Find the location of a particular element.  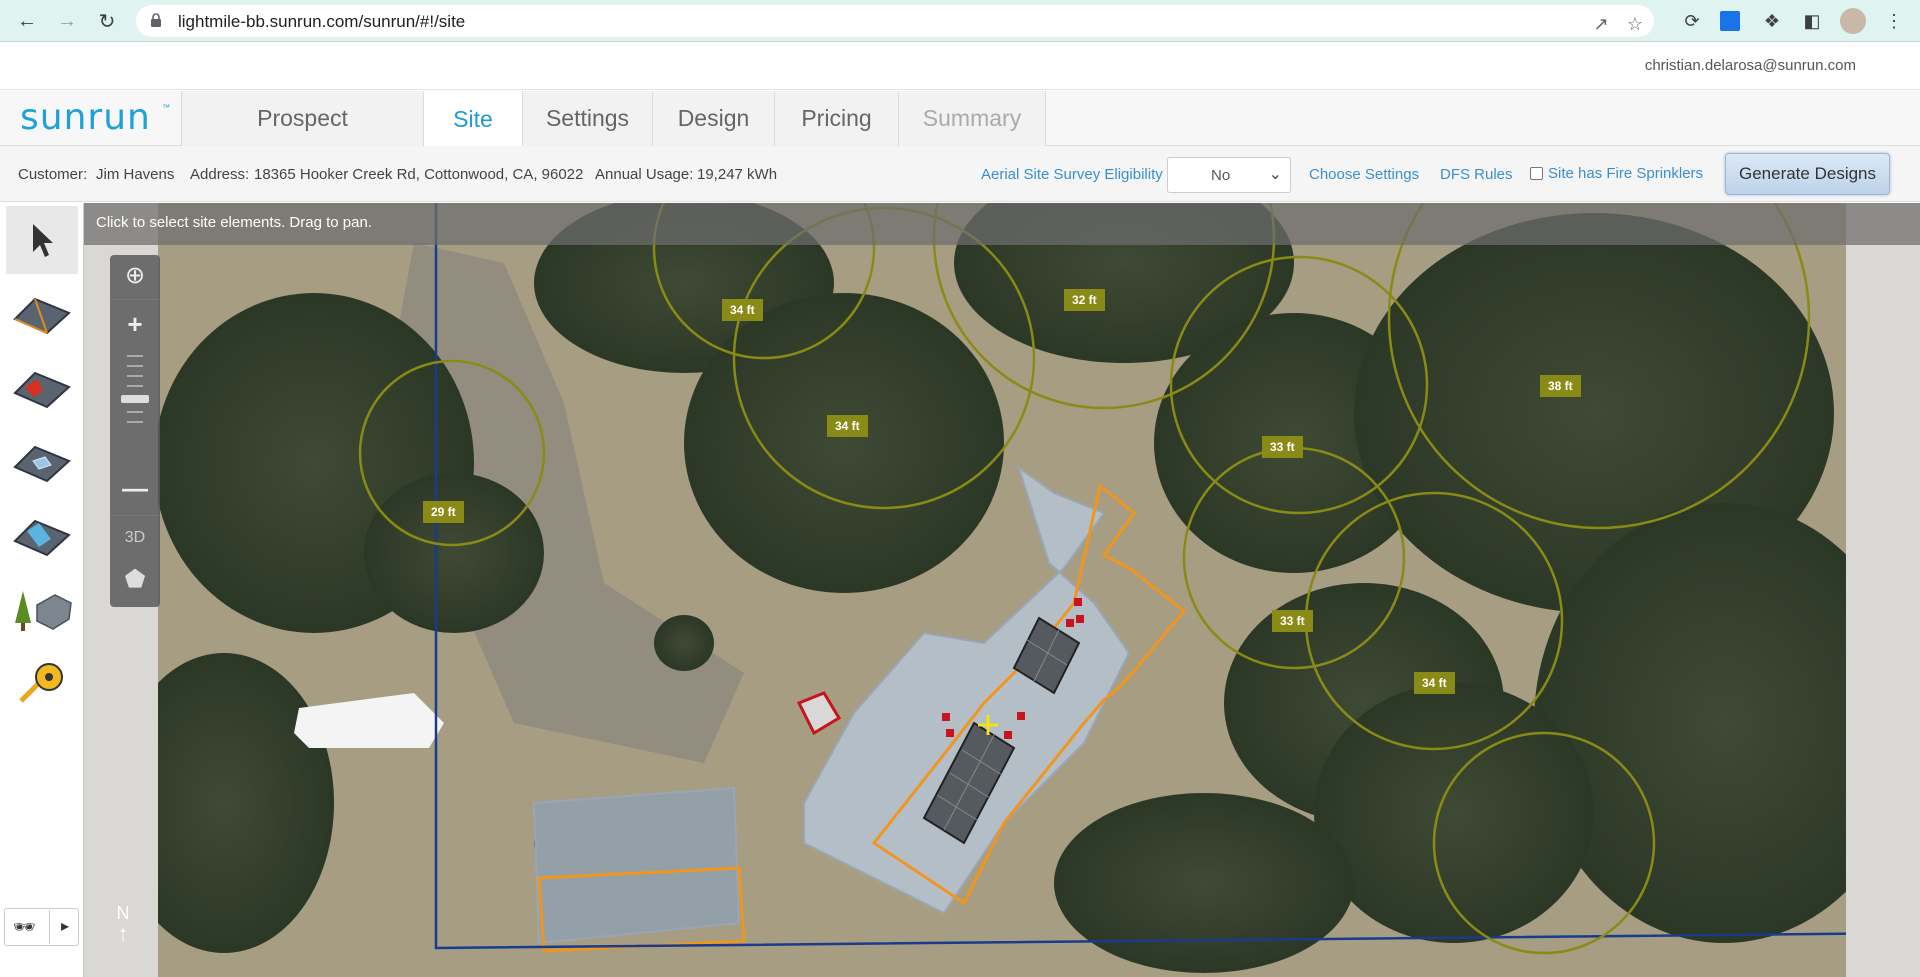

north-arrow-icon: ↑ is located at coordinates (123, 933).